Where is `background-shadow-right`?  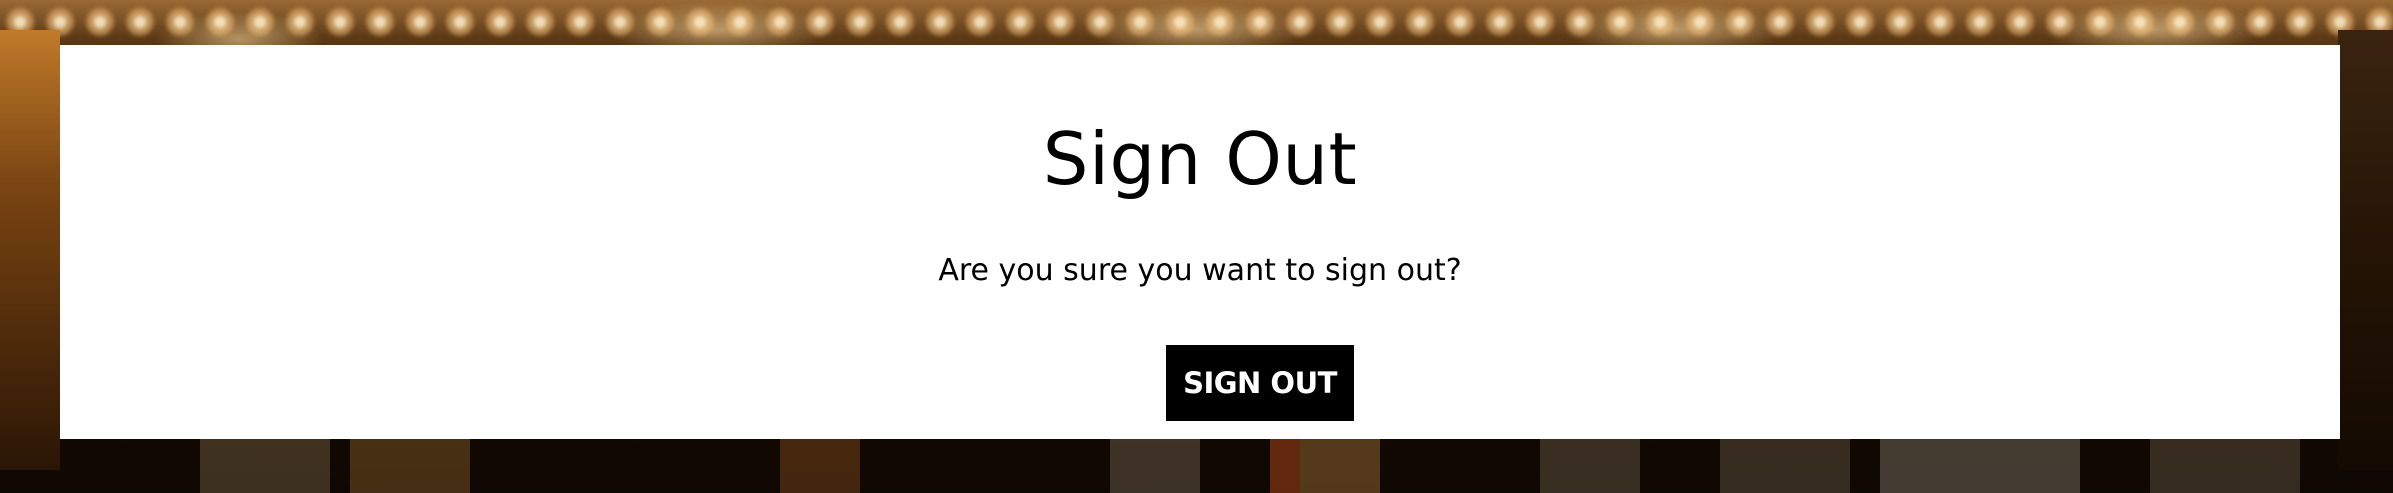 background-shadow-right is located at coordinates (2365, 250).